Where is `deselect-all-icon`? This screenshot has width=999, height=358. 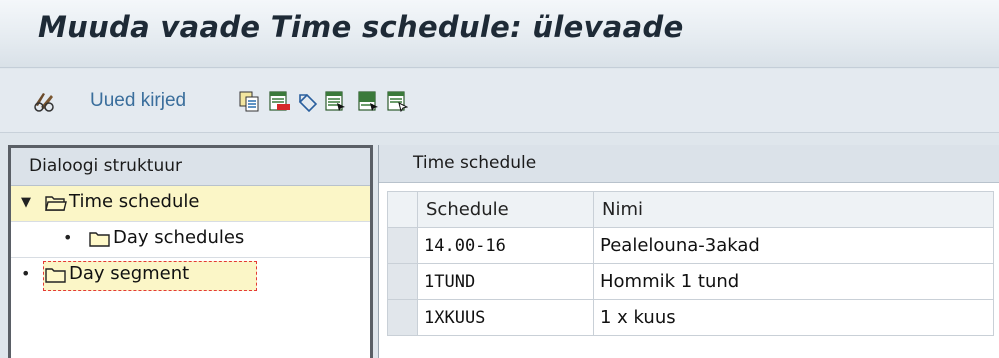
deselect-all-icon is located at coordinates (397, 101).